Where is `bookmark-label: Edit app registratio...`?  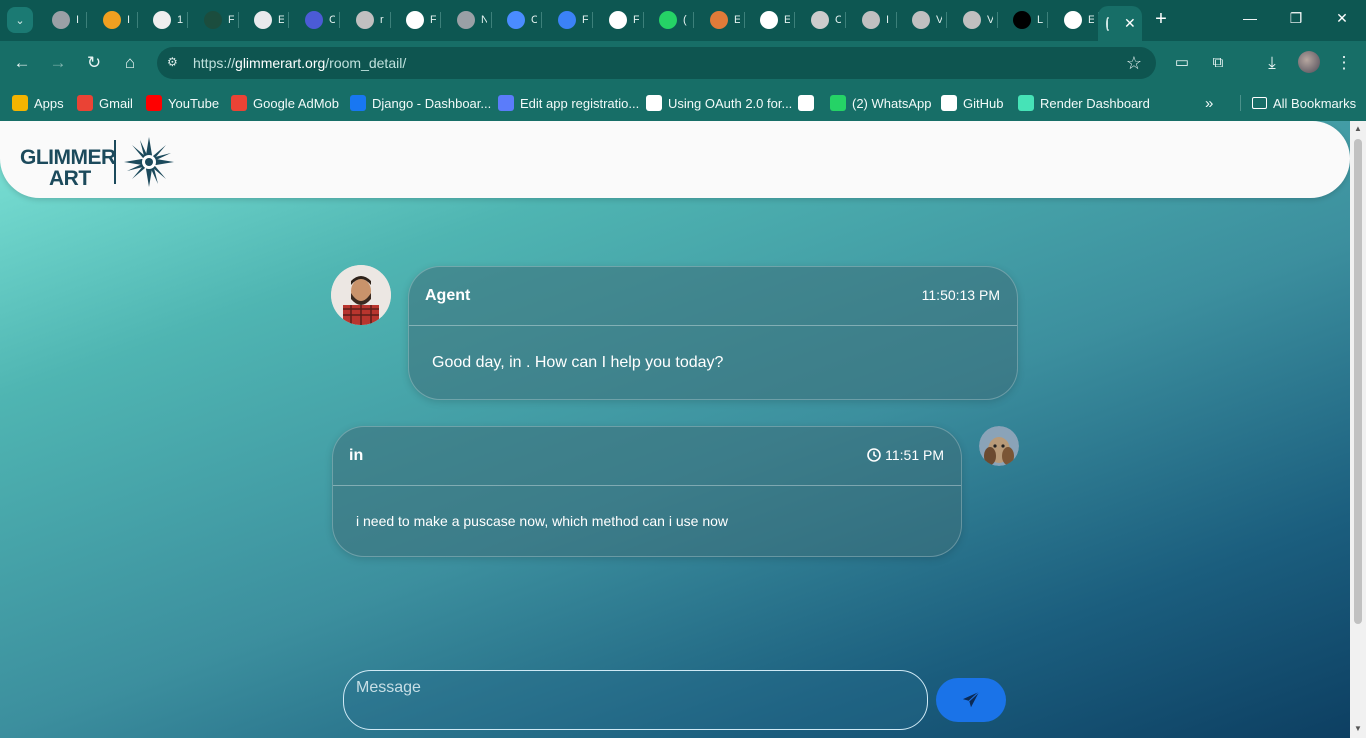 bookmark-label: Edit app registratio... is located at coordinates (580, 103).